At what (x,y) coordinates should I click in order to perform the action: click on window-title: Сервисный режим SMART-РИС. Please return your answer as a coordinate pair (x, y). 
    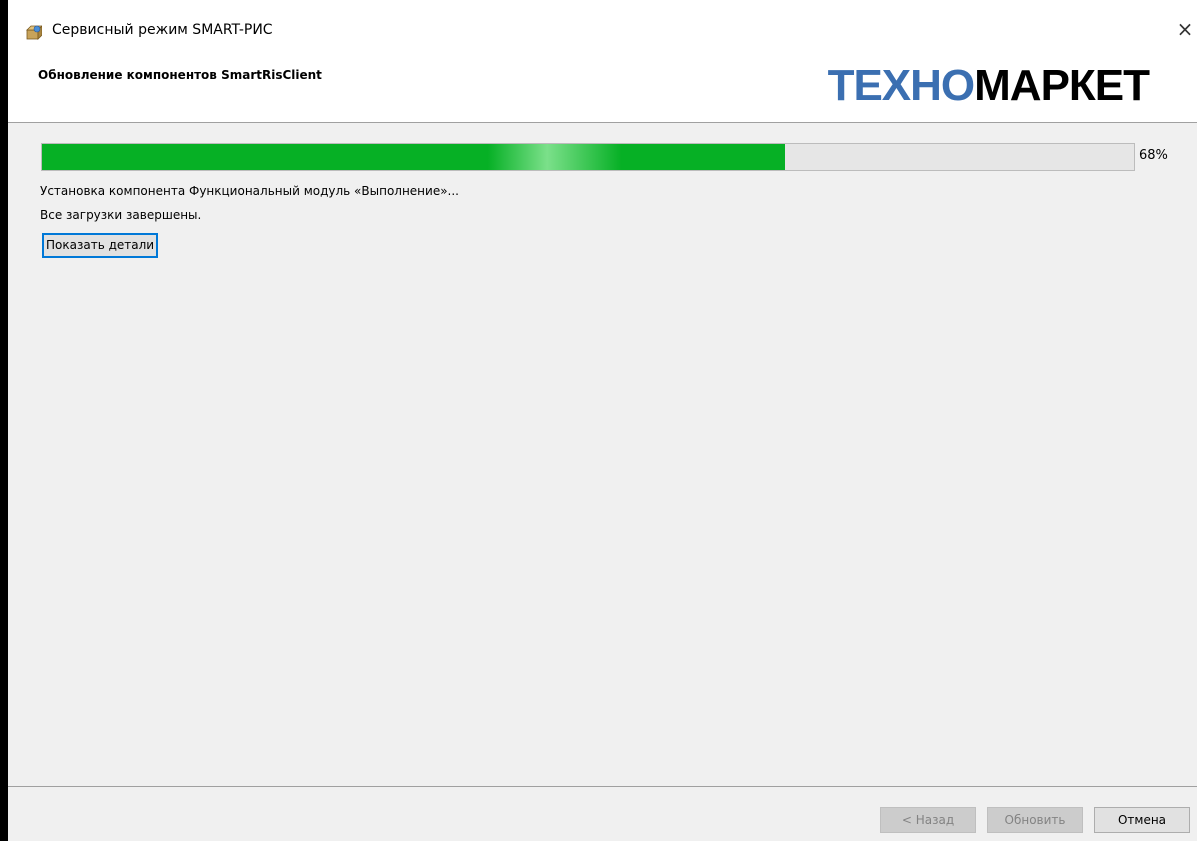
    Looking at the image, I should click on (162, 30).